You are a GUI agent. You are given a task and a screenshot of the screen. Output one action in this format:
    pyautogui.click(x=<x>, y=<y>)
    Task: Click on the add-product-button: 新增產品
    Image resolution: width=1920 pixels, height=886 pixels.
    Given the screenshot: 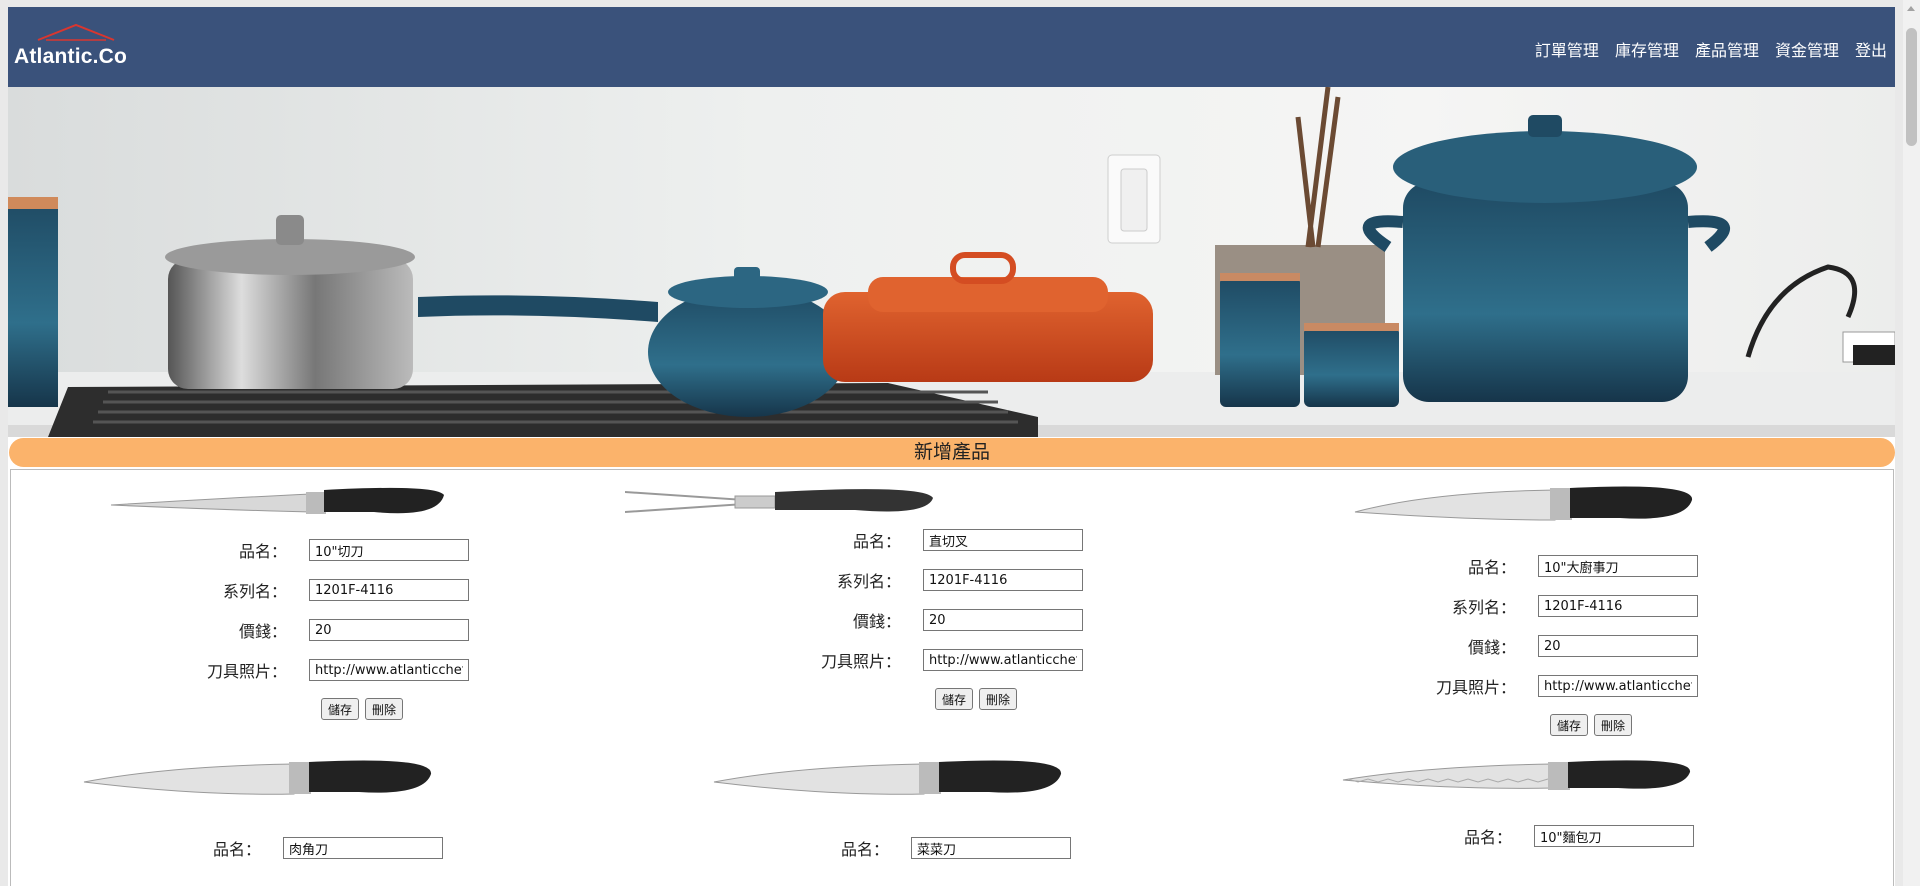 What is the action you would take?
    pyautogui.click(x=952, y=452)
    